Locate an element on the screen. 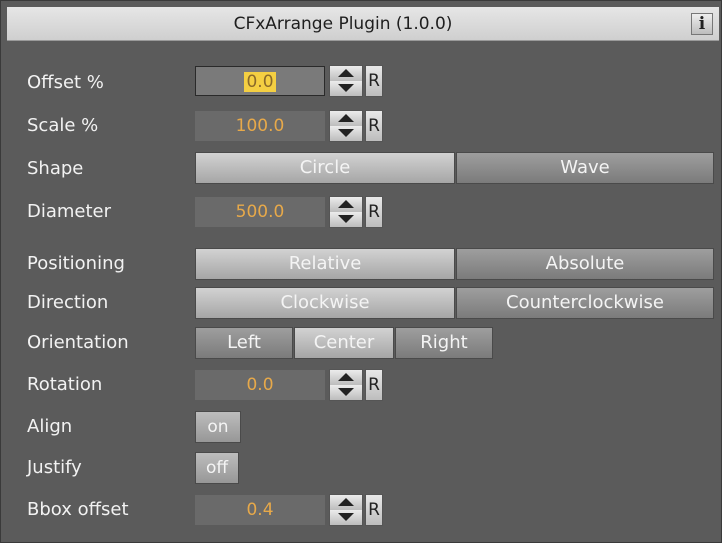 The image size is (722, 543). scale-input: 100.0 is located at coordinates (260, 126).